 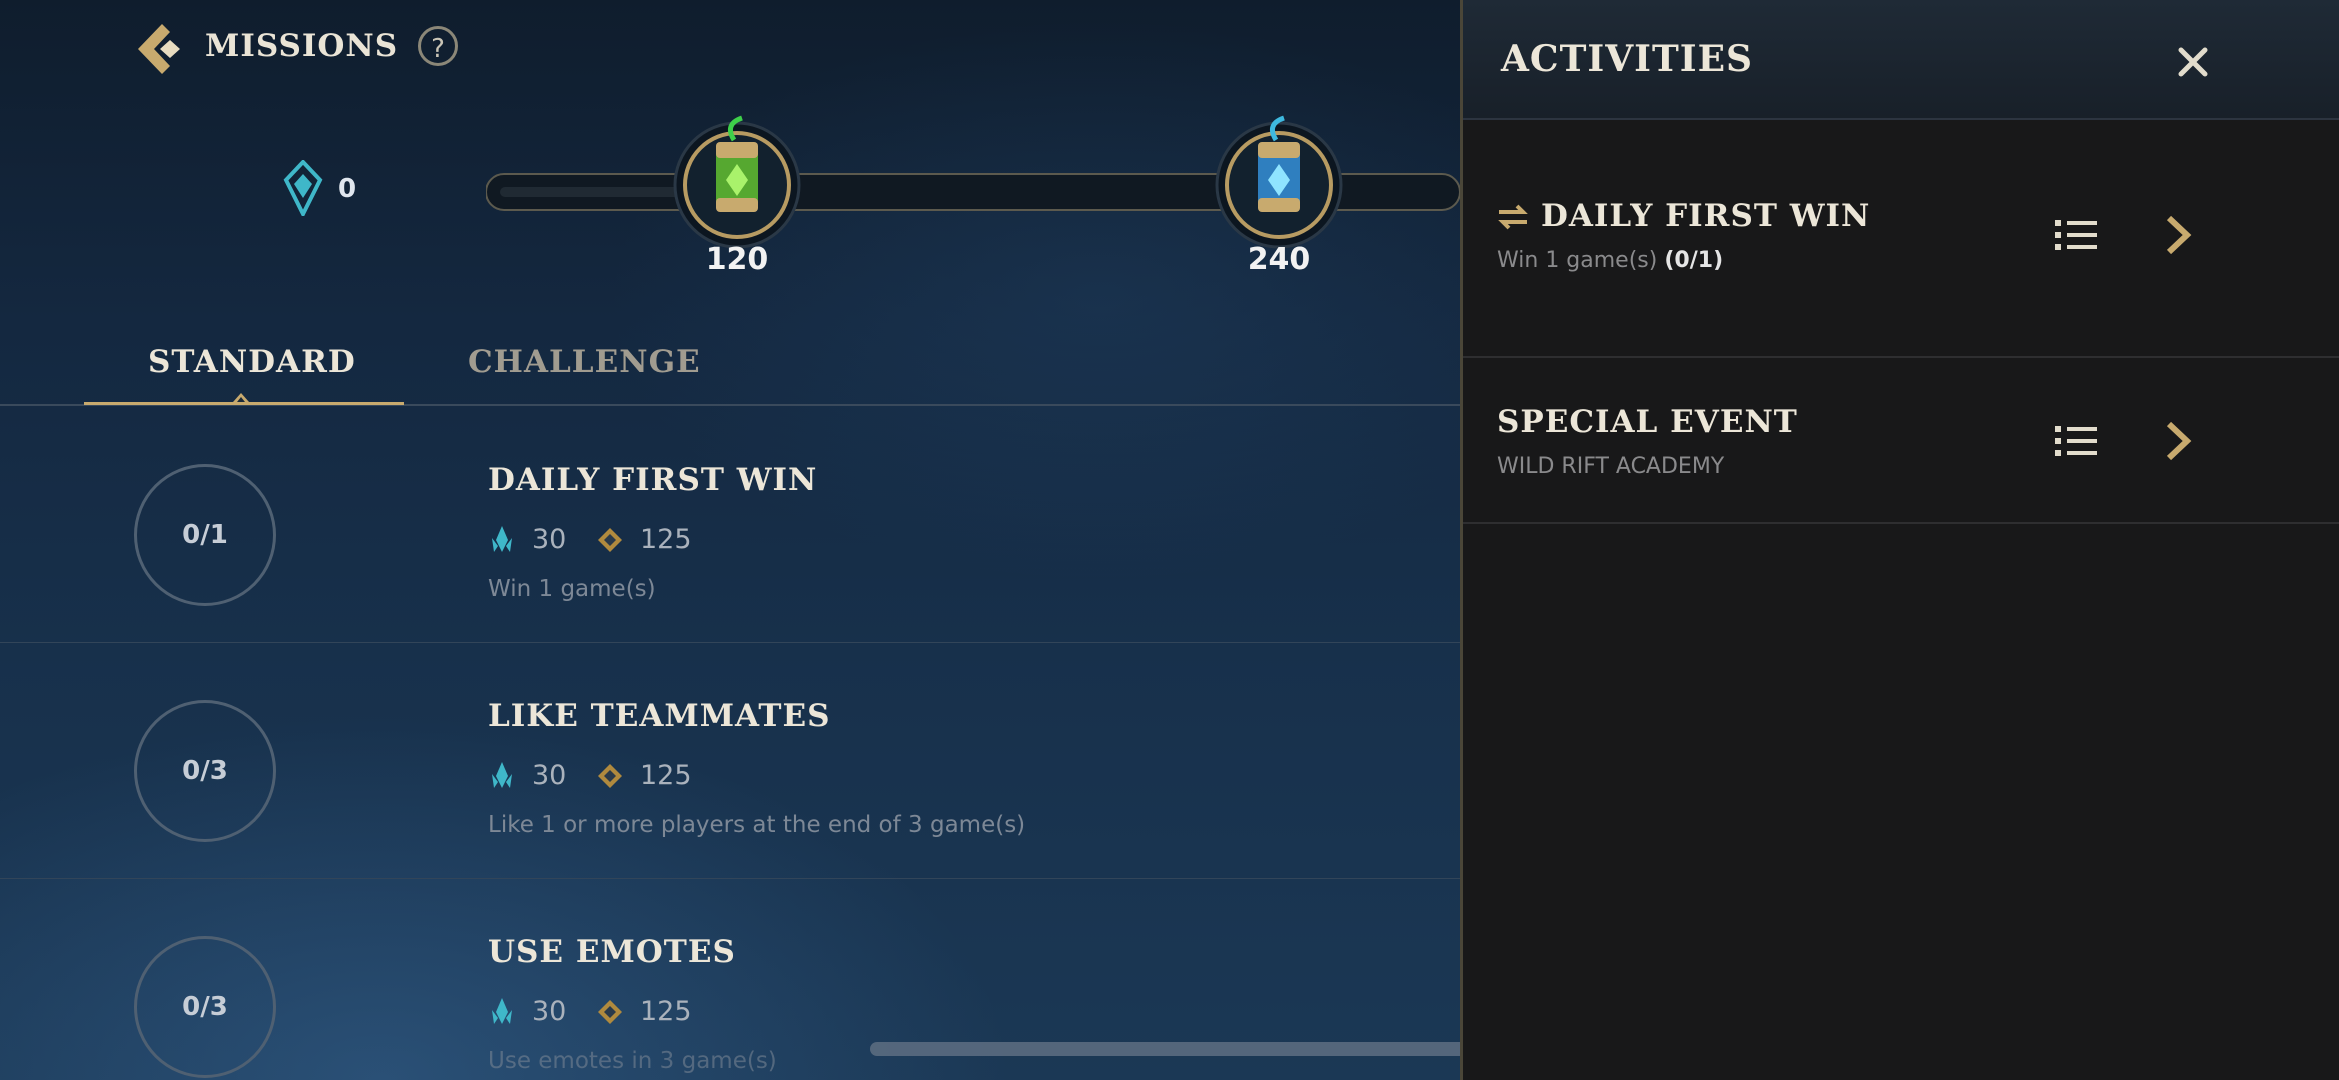 I want to click on mission-title: USE EMOTES, so click(x=612, y=952).